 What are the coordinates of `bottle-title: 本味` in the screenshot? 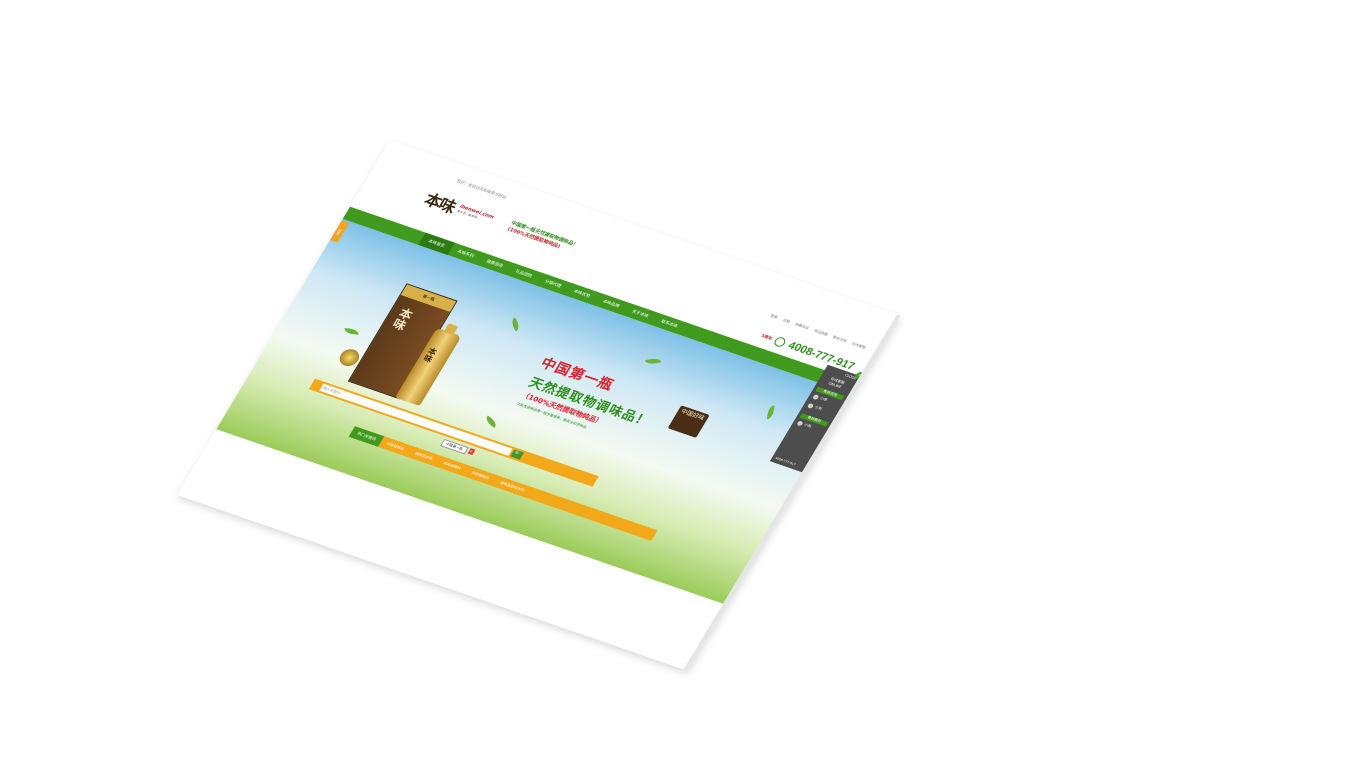 It's located at (430, 355).